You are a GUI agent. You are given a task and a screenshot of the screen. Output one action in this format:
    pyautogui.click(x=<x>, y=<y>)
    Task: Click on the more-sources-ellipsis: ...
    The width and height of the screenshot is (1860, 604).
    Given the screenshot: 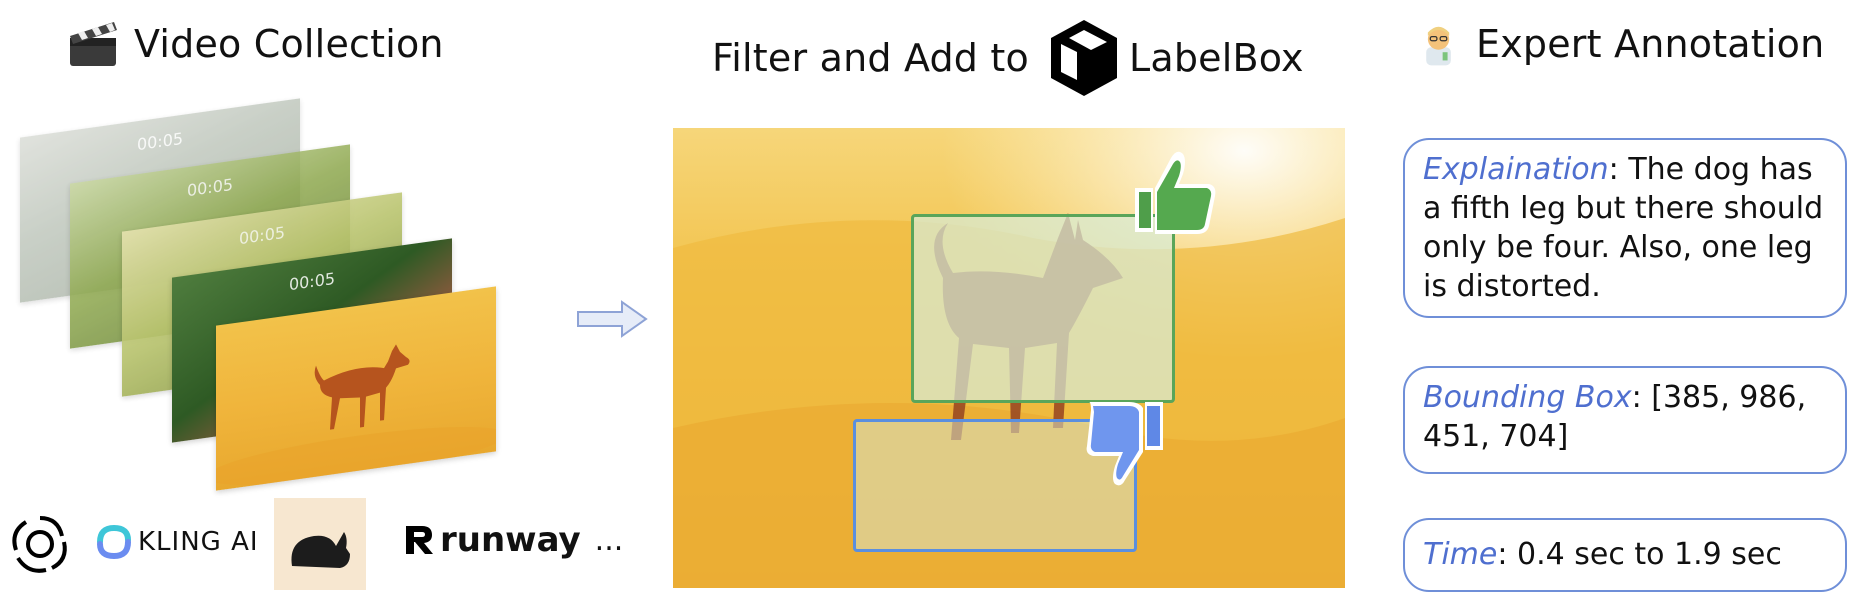 What is the action you would take?
    pyautogui.click(x=609, y=540)
    